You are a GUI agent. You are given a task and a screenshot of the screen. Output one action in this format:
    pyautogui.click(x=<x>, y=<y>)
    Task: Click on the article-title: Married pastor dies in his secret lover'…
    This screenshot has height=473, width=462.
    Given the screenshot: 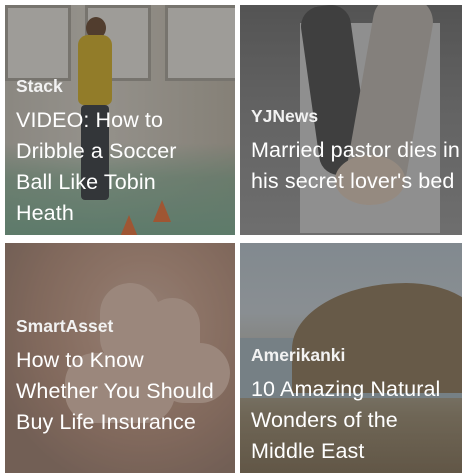 What is the action you would take?
    pyautogui.click(x=356, y=166)
    